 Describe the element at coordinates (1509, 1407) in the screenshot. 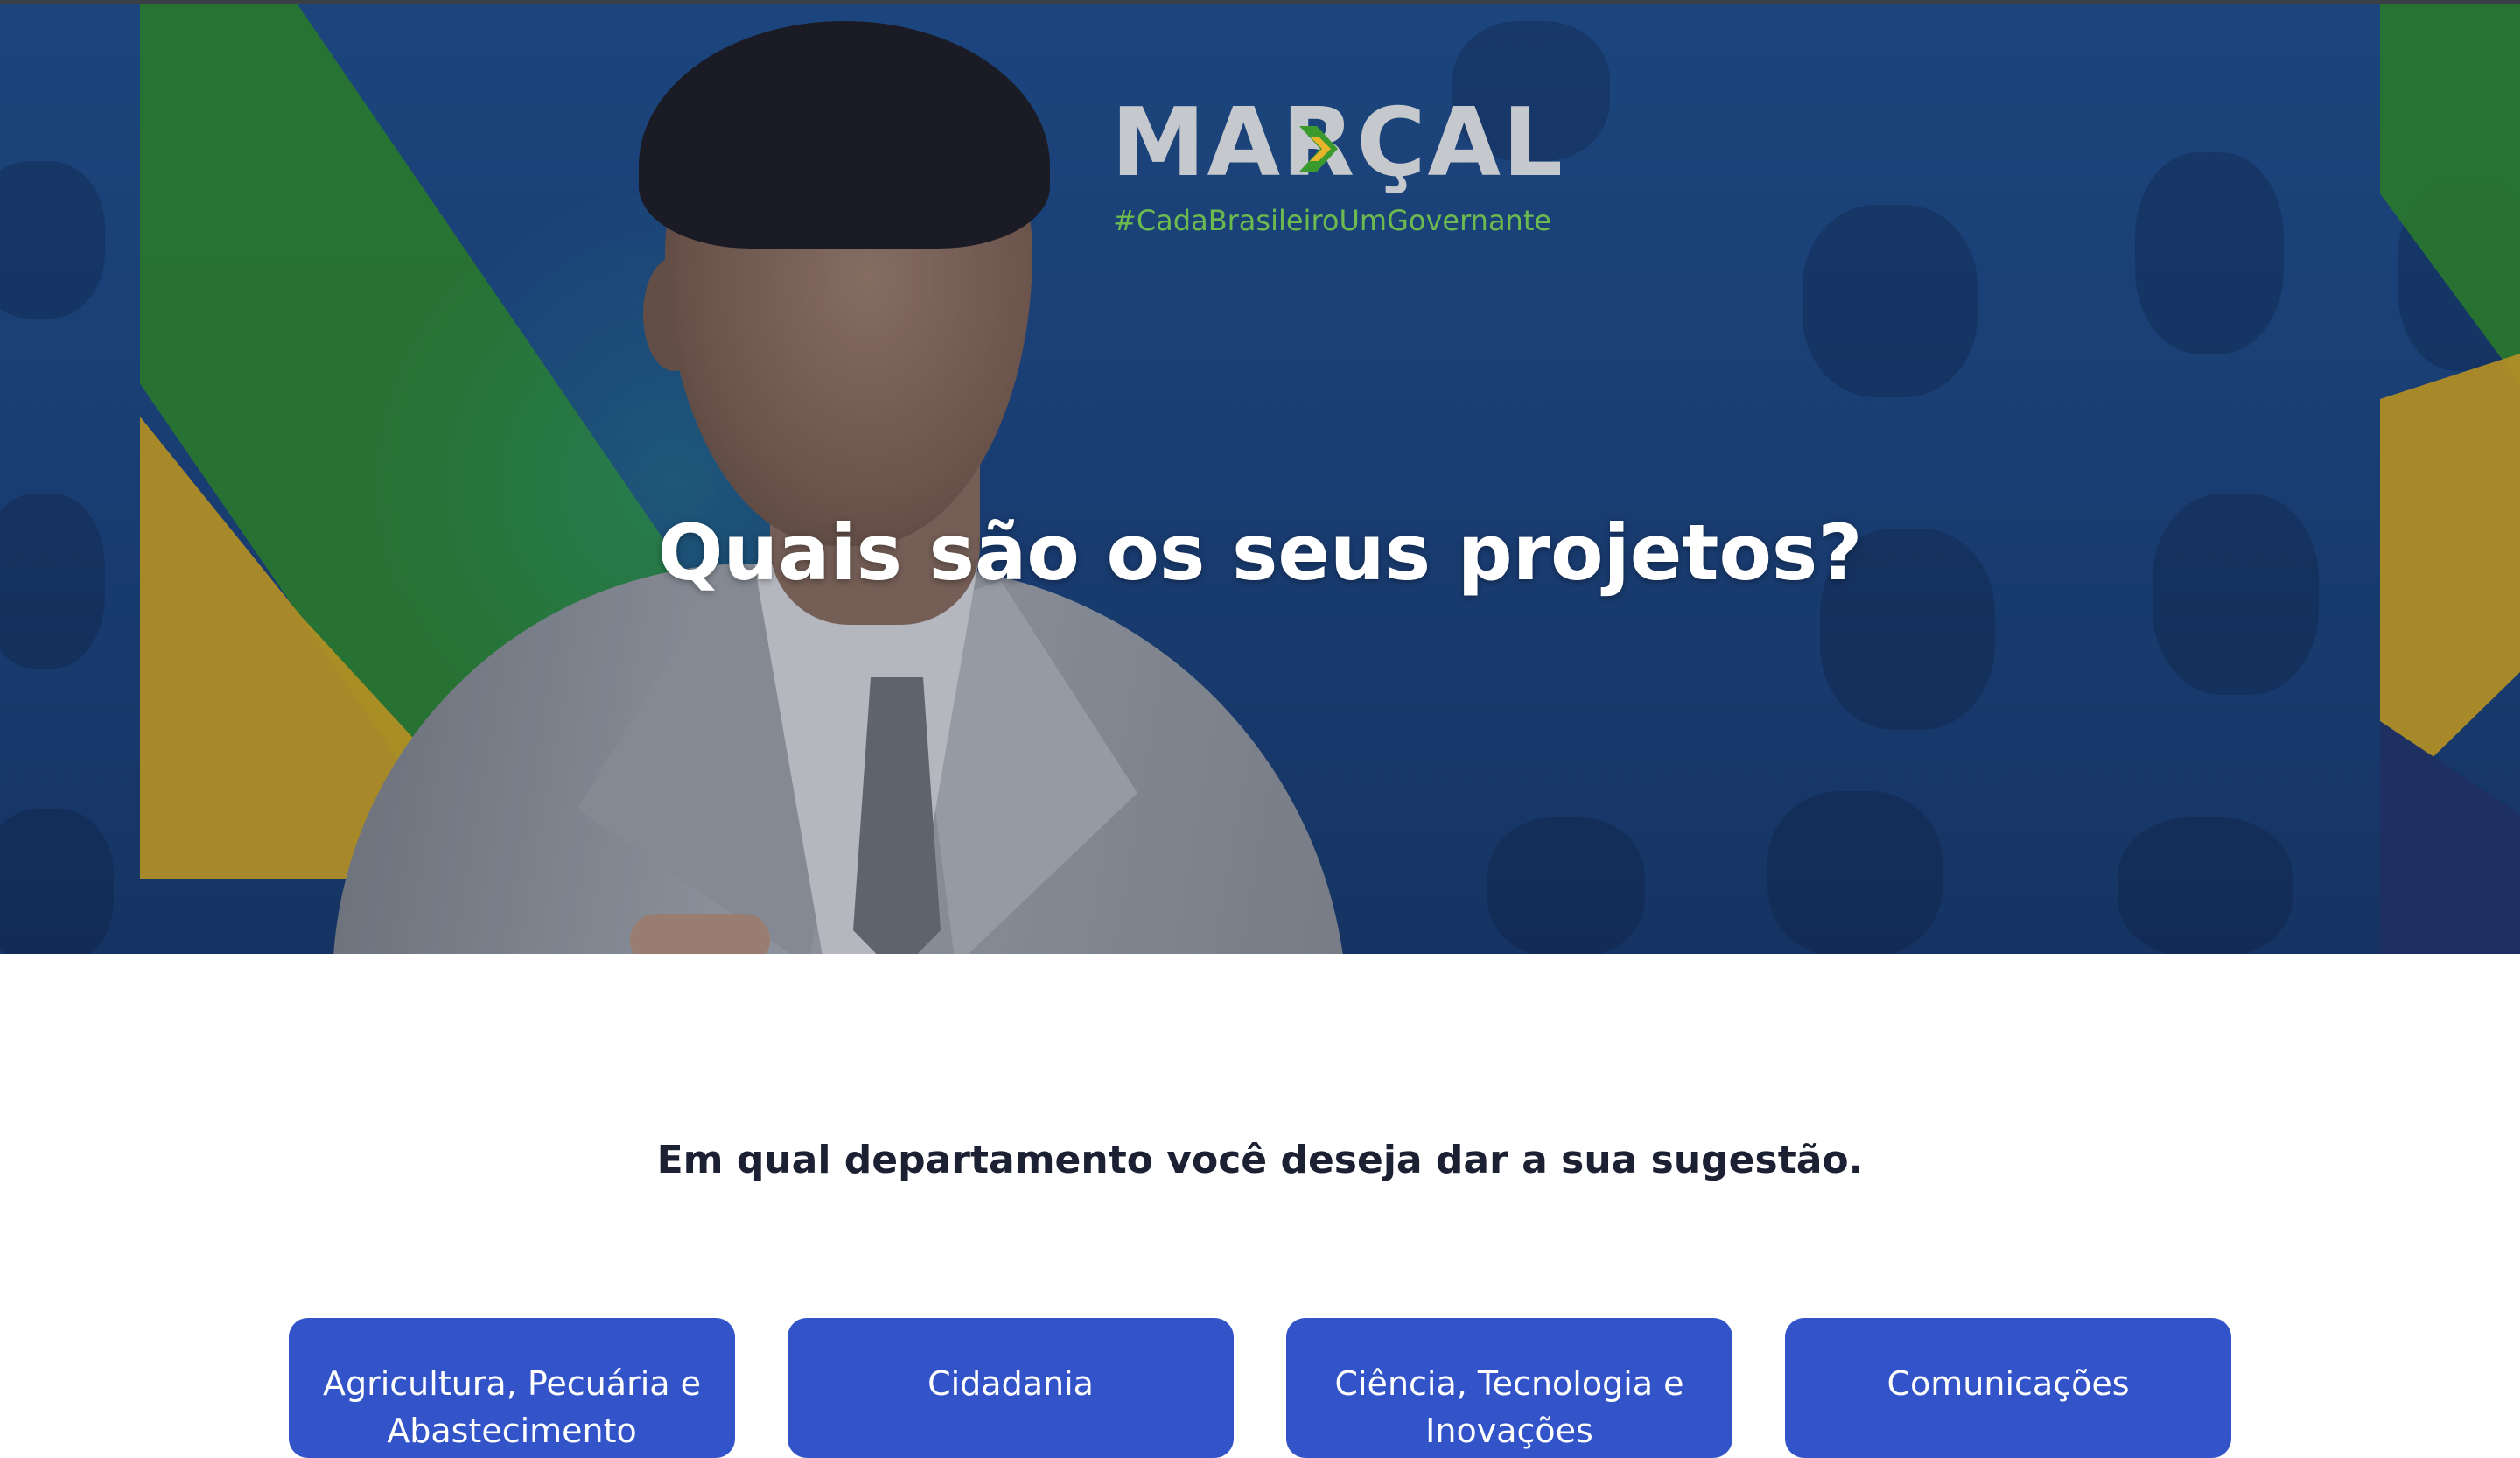

I see `department-button-label: Ciência, Tecnologia e Inovações` at that location.